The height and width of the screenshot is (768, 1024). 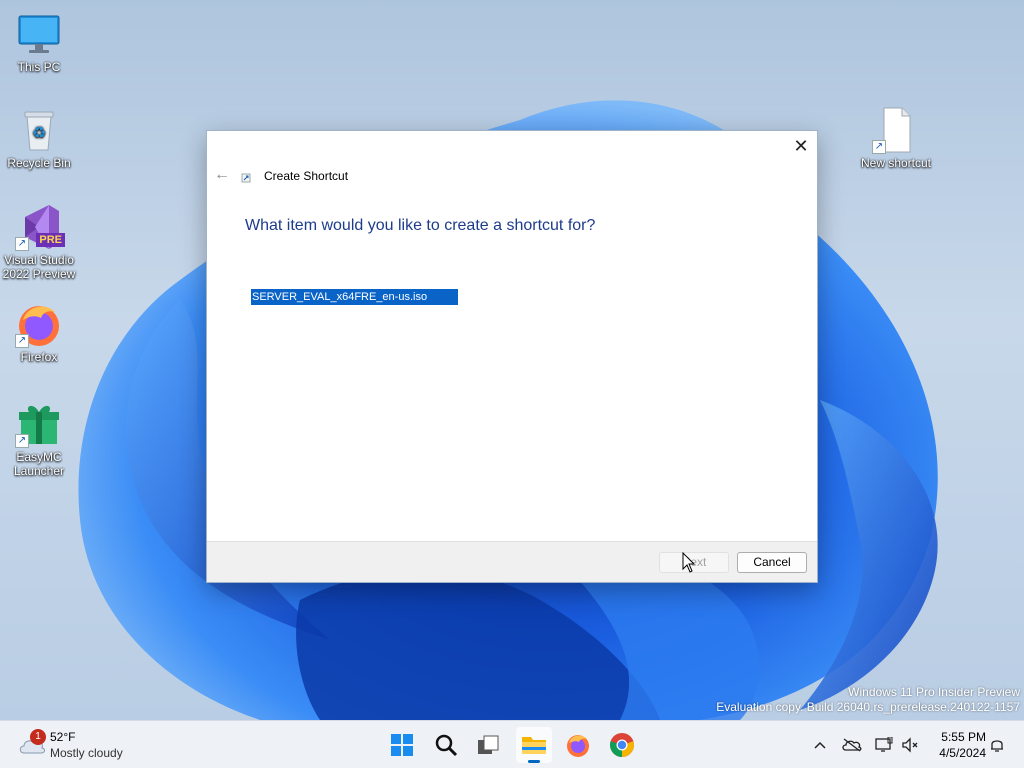 What do you see at coordinates (963, 737) in the screenshot?
I see `clock-time: 5:55 PM` at bounding box center [963, 737].